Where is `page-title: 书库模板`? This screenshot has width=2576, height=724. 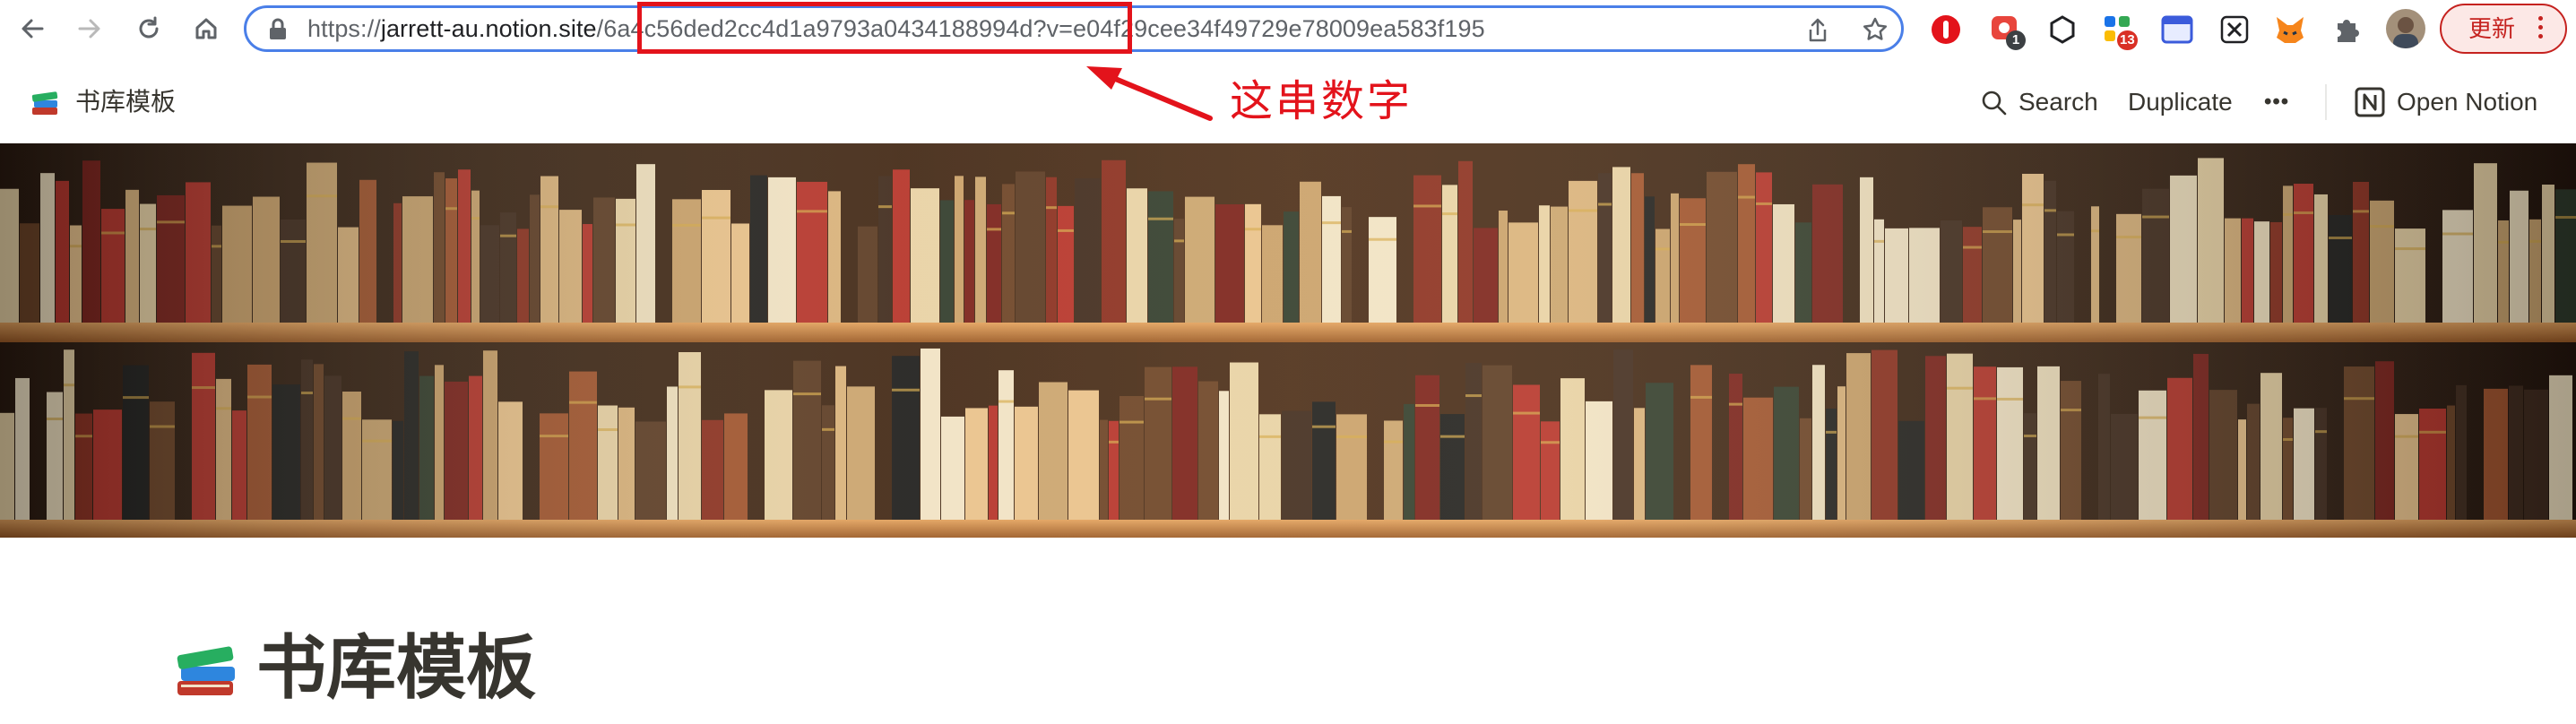 page-title: 书库模板 is located at coordinates (396, 667).